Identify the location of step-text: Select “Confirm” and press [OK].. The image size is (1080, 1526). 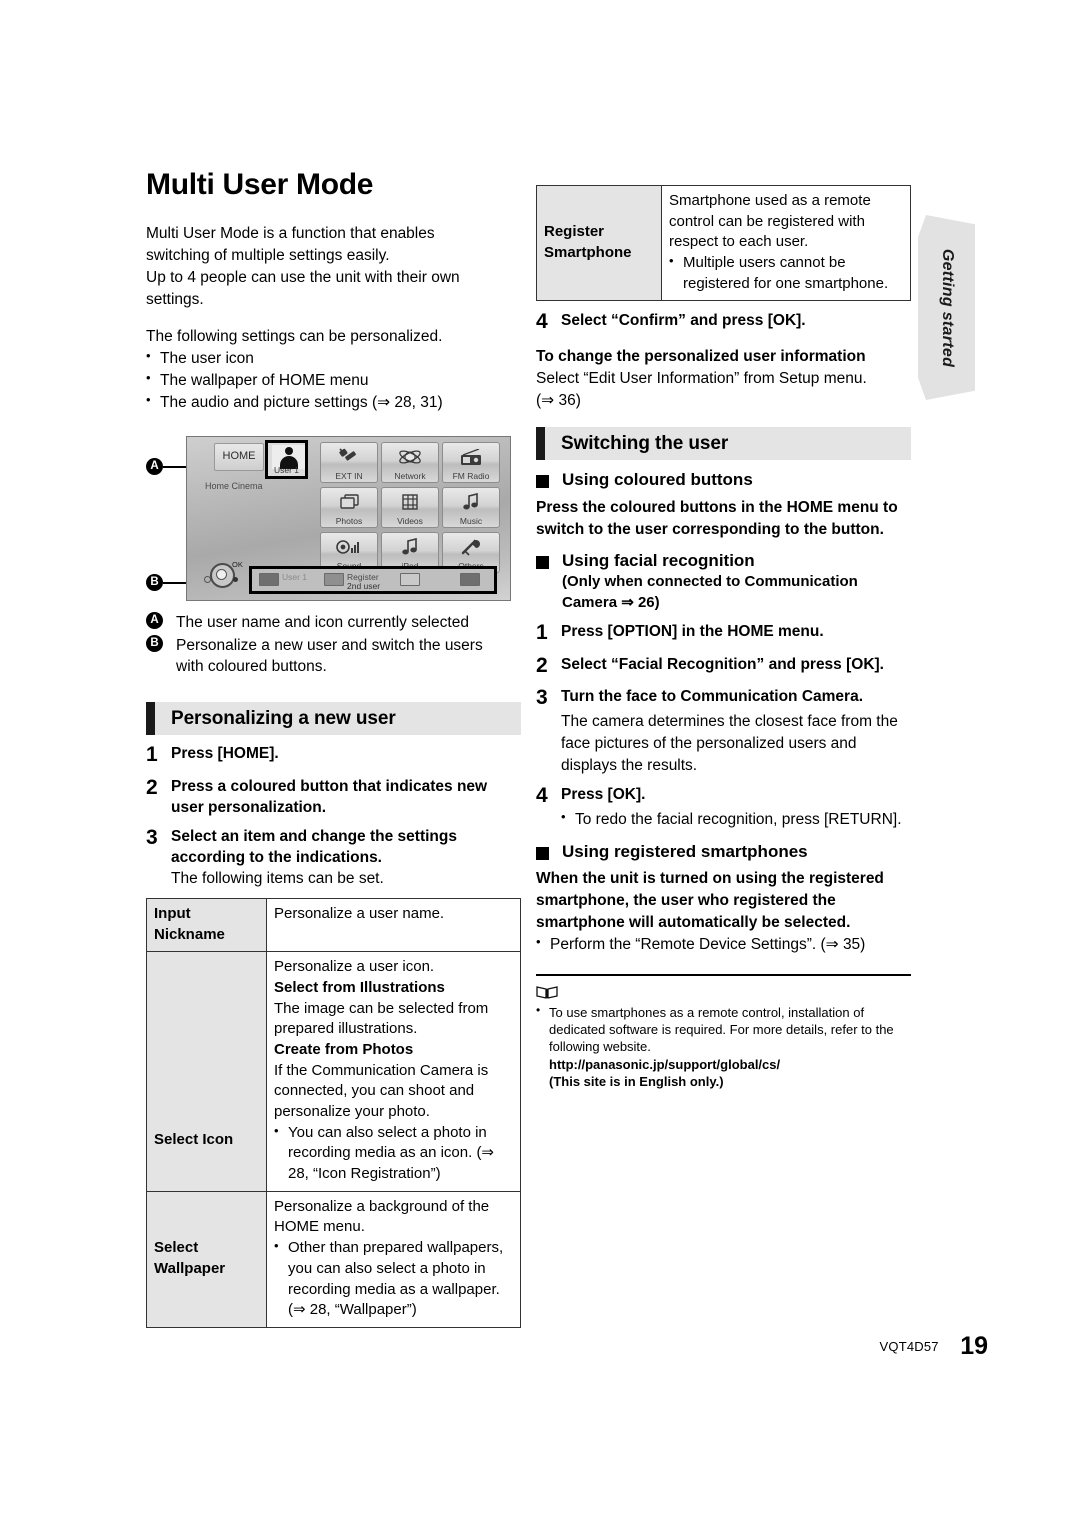
(683, 321).